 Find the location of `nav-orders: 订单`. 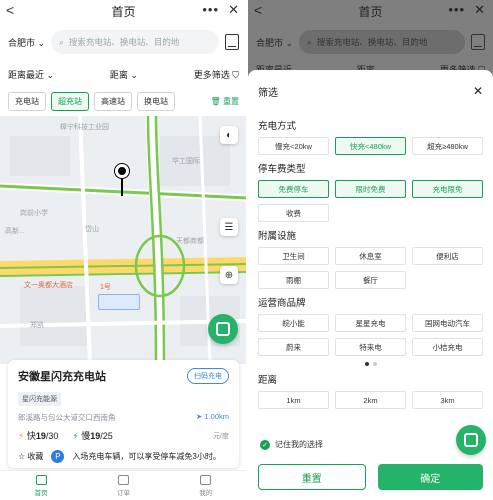

nav-orders: 订单 is located at coordinates (123, 485).